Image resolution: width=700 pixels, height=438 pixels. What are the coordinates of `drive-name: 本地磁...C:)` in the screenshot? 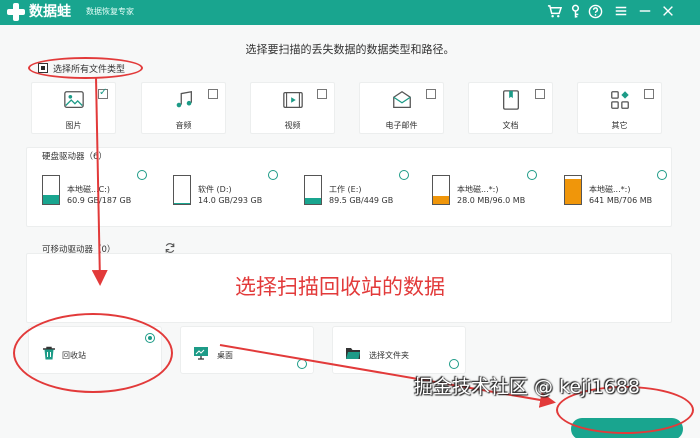 It's located at (89, 189).